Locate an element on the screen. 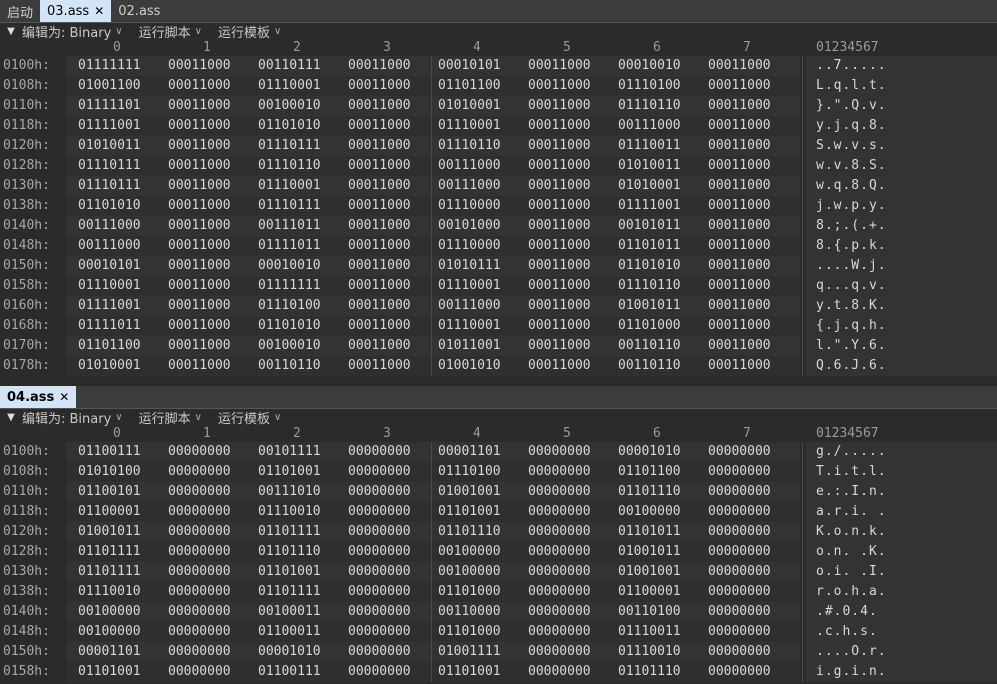  byte-cell: 00101000 is located at coordinates (469, 226).